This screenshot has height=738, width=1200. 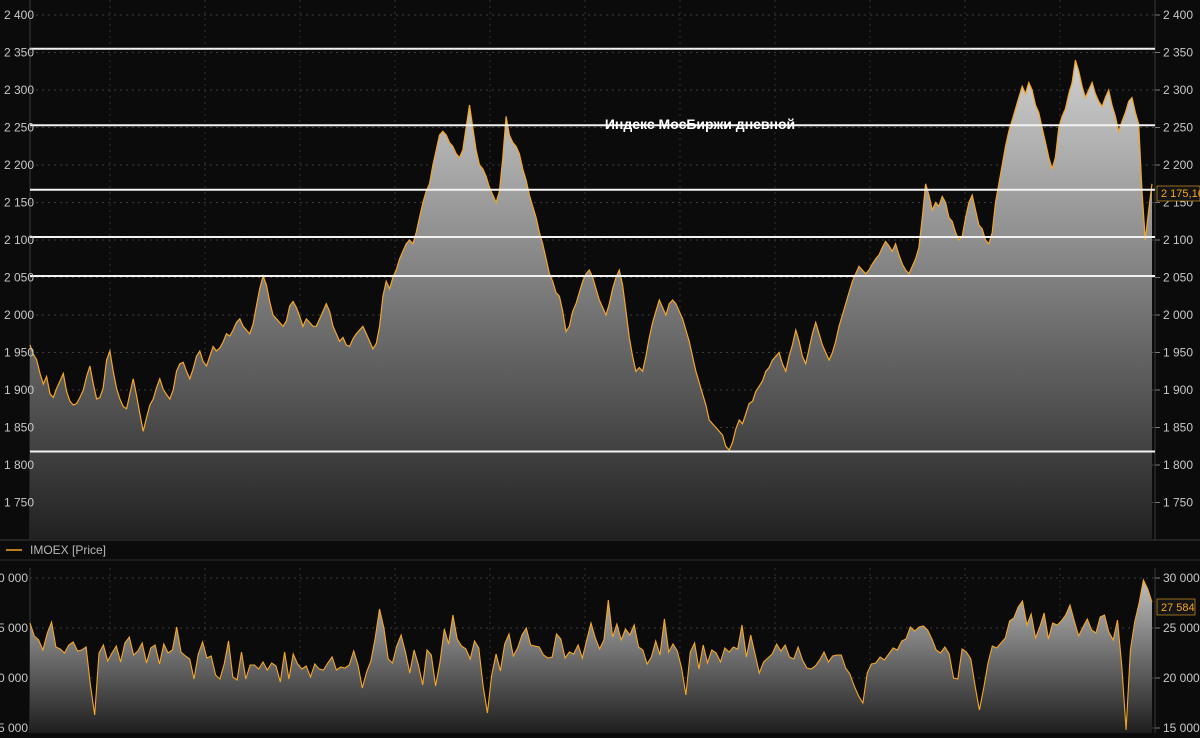 I want to click on price-tick-label-right: 2 350, so click(x=1178, y=53).